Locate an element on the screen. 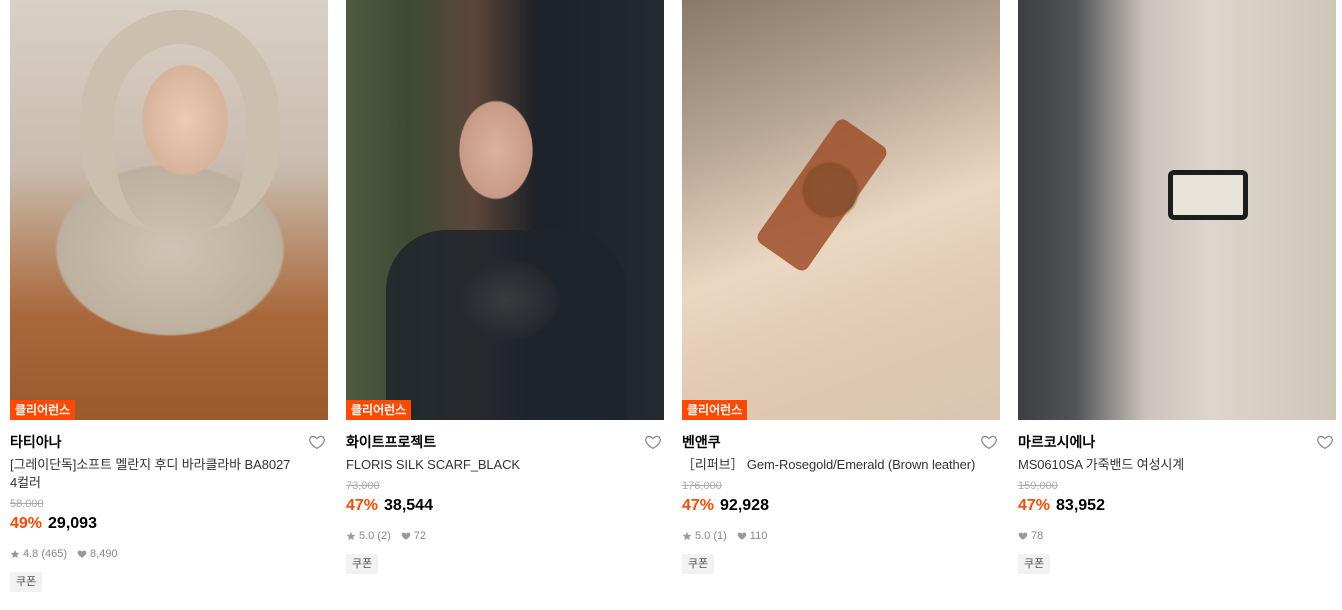 The image size is (1342, 610). product-meta: 78 is located at coordinates (1177, 536).